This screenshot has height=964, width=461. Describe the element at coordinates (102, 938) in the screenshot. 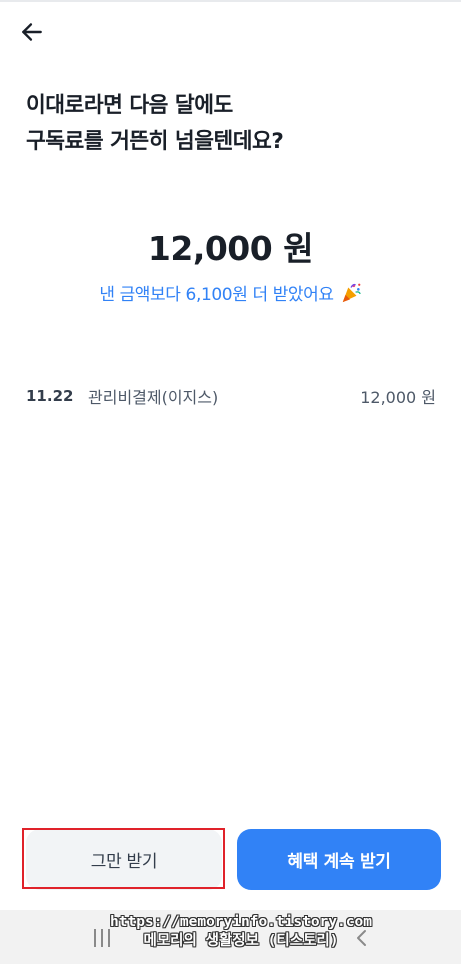

I see `recent-apps-icon` at that location.